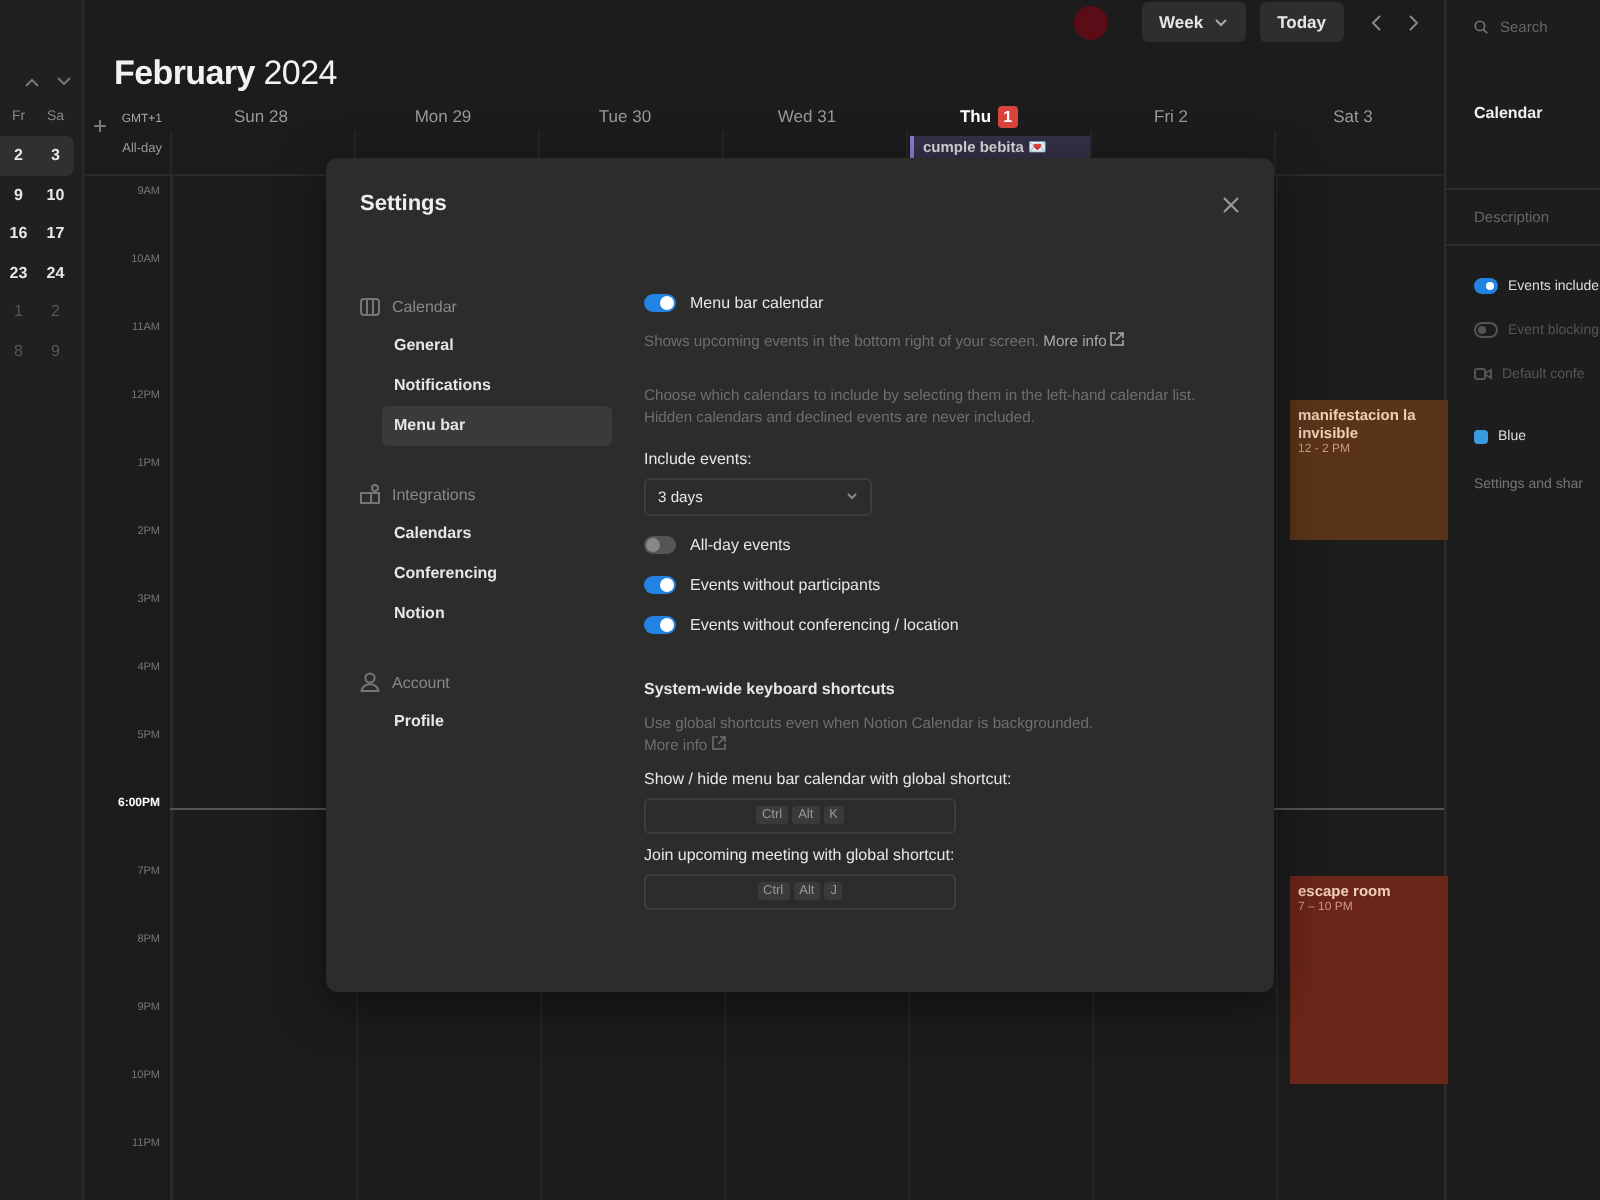 The width and height of the screenshot is (1600, 1200). What do you see at coordinates (740, 545) in the screenshot?
I see `toggle-label: All-day events` at bounding box center [740, 545].